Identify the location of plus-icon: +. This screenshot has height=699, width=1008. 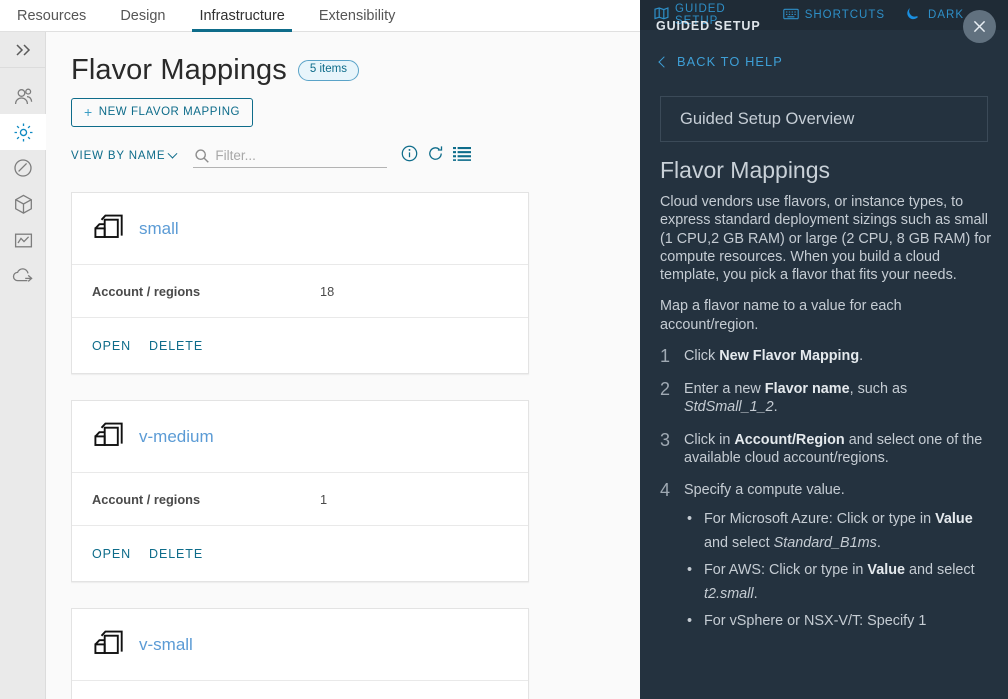
(88, 112).